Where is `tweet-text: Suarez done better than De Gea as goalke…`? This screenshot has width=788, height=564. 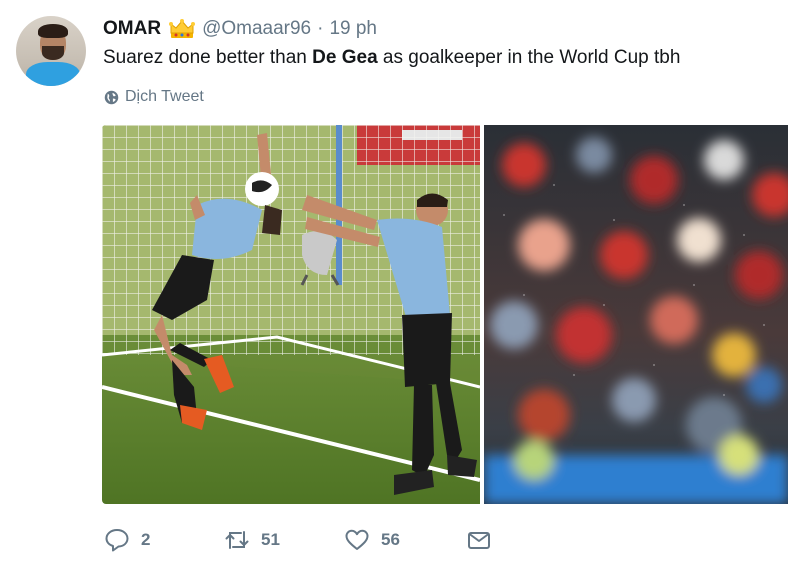
tweet-text: Suarez done better than De Gea as goalke… is located at coordinates (391, 58).